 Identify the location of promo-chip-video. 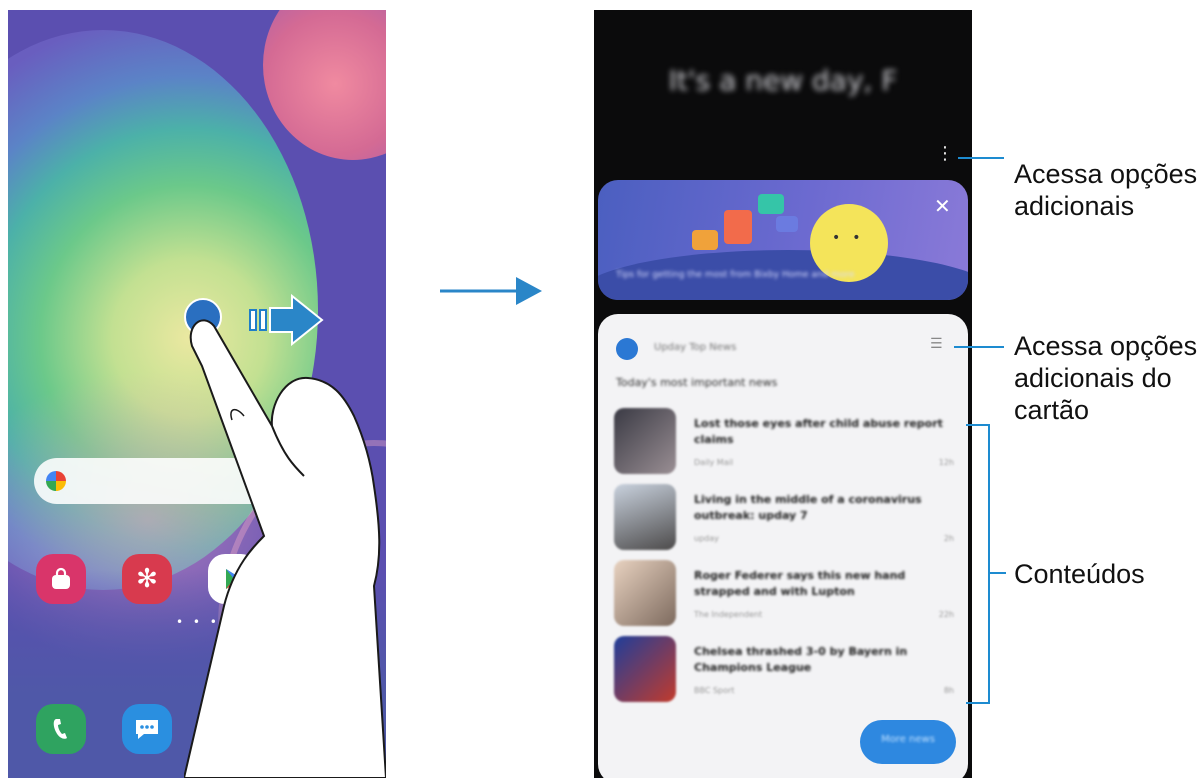
(705, 240).